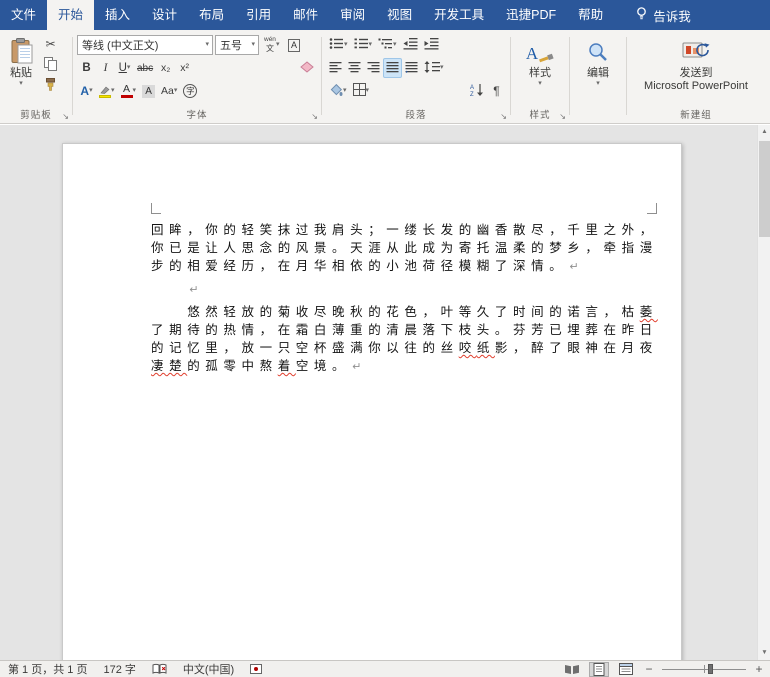  I want to click on indent-icon, so click(431, 45).